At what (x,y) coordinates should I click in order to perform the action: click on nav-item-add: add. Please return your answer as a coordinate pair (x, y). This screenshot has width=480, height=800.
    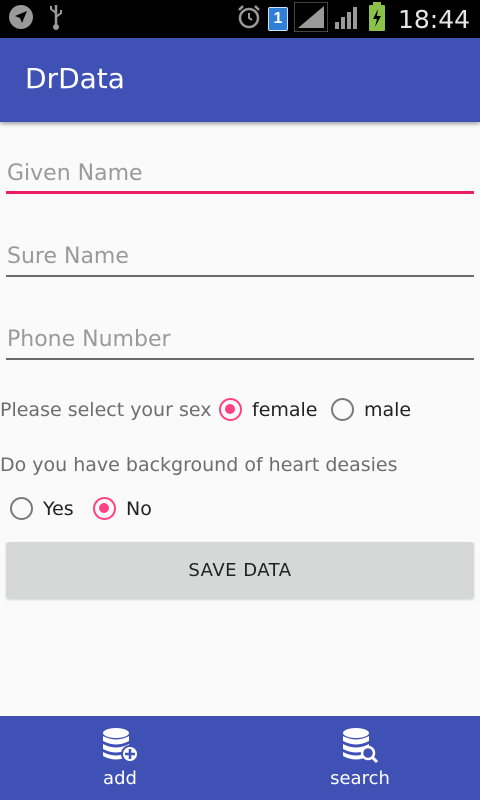
    Looking at the image, I should click on (120, 758).